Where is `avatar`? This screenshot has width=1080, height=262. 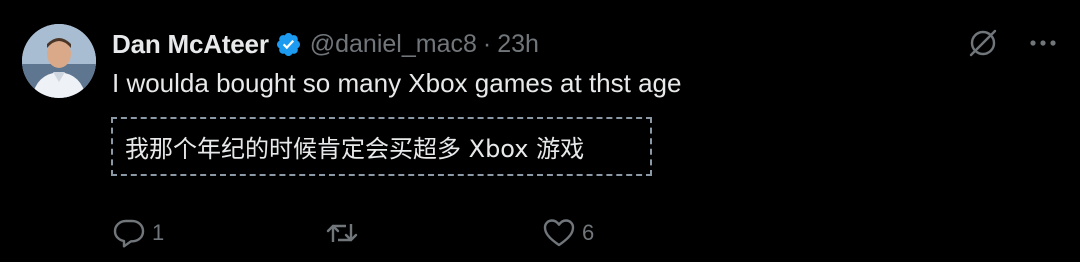
avatar is located at coordinates (59, 61).